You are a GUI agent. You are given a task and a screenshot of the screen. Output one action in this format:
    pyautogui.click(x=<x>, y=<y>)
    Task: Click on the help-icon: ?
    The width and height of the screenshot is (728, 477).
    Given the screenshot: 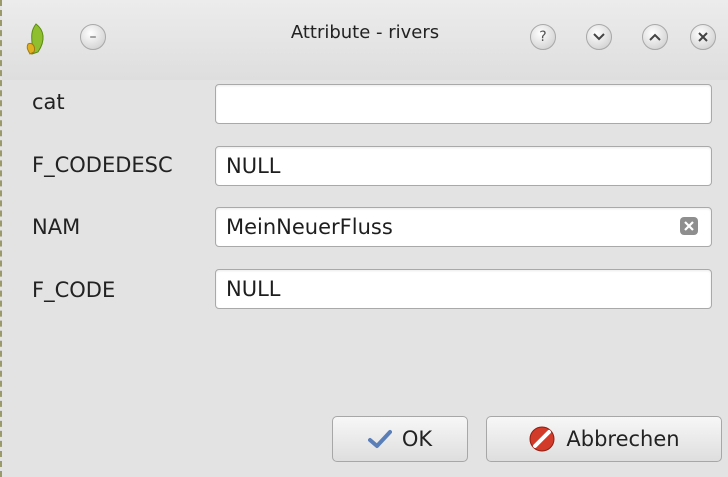 What is the action you would take?
    pyautogui.click(x=543, y=37)
    